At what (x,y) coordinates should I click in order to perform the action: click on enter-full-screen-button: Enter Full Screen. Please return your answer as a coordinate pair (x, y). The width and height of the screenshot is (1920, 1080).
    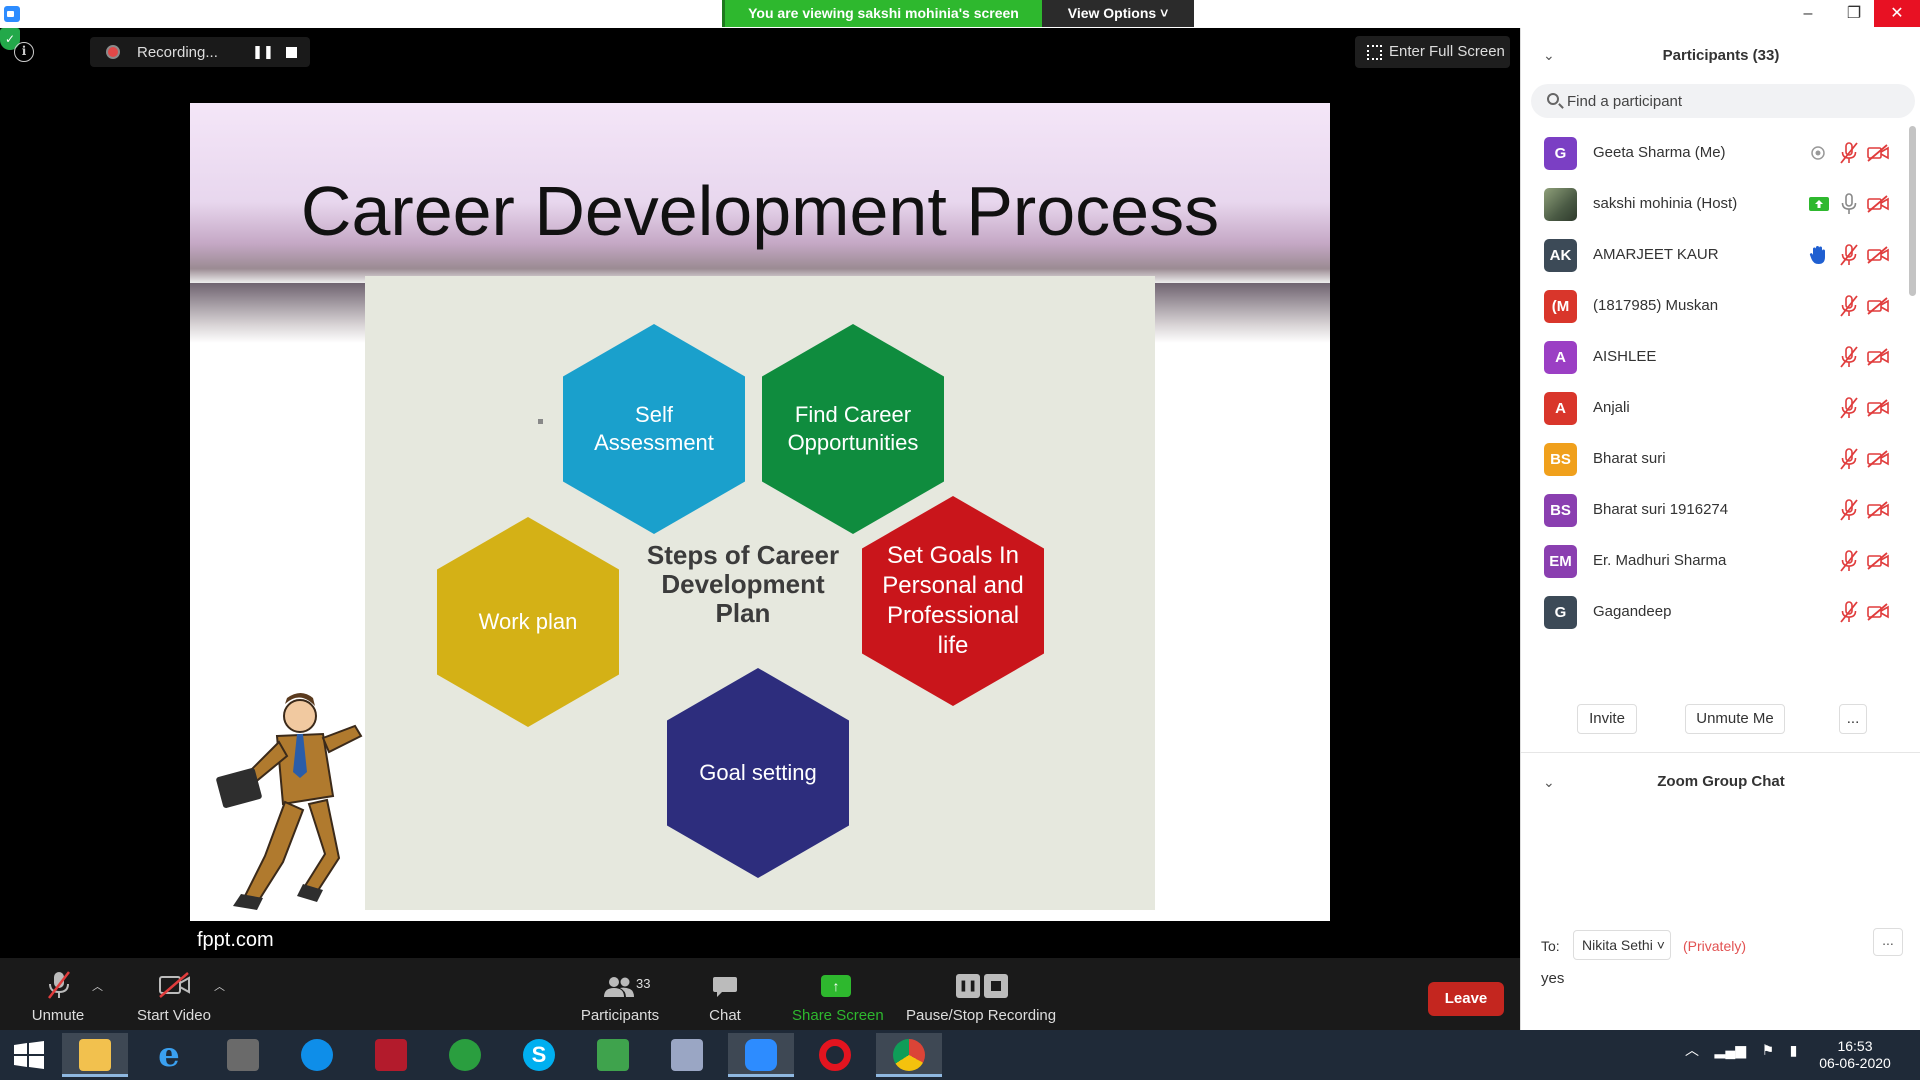
    Looking at the image, I should click on (1432, 52).